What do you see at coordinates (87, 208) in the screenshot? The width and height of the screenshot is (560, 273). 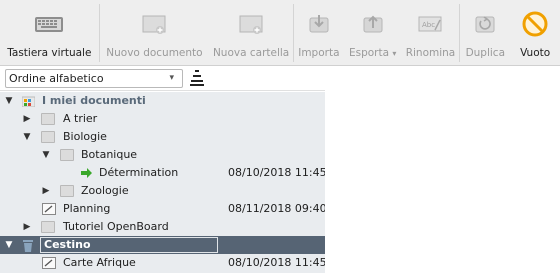 I see `tree-item-label: Planning` at bounding box center [87, 208].